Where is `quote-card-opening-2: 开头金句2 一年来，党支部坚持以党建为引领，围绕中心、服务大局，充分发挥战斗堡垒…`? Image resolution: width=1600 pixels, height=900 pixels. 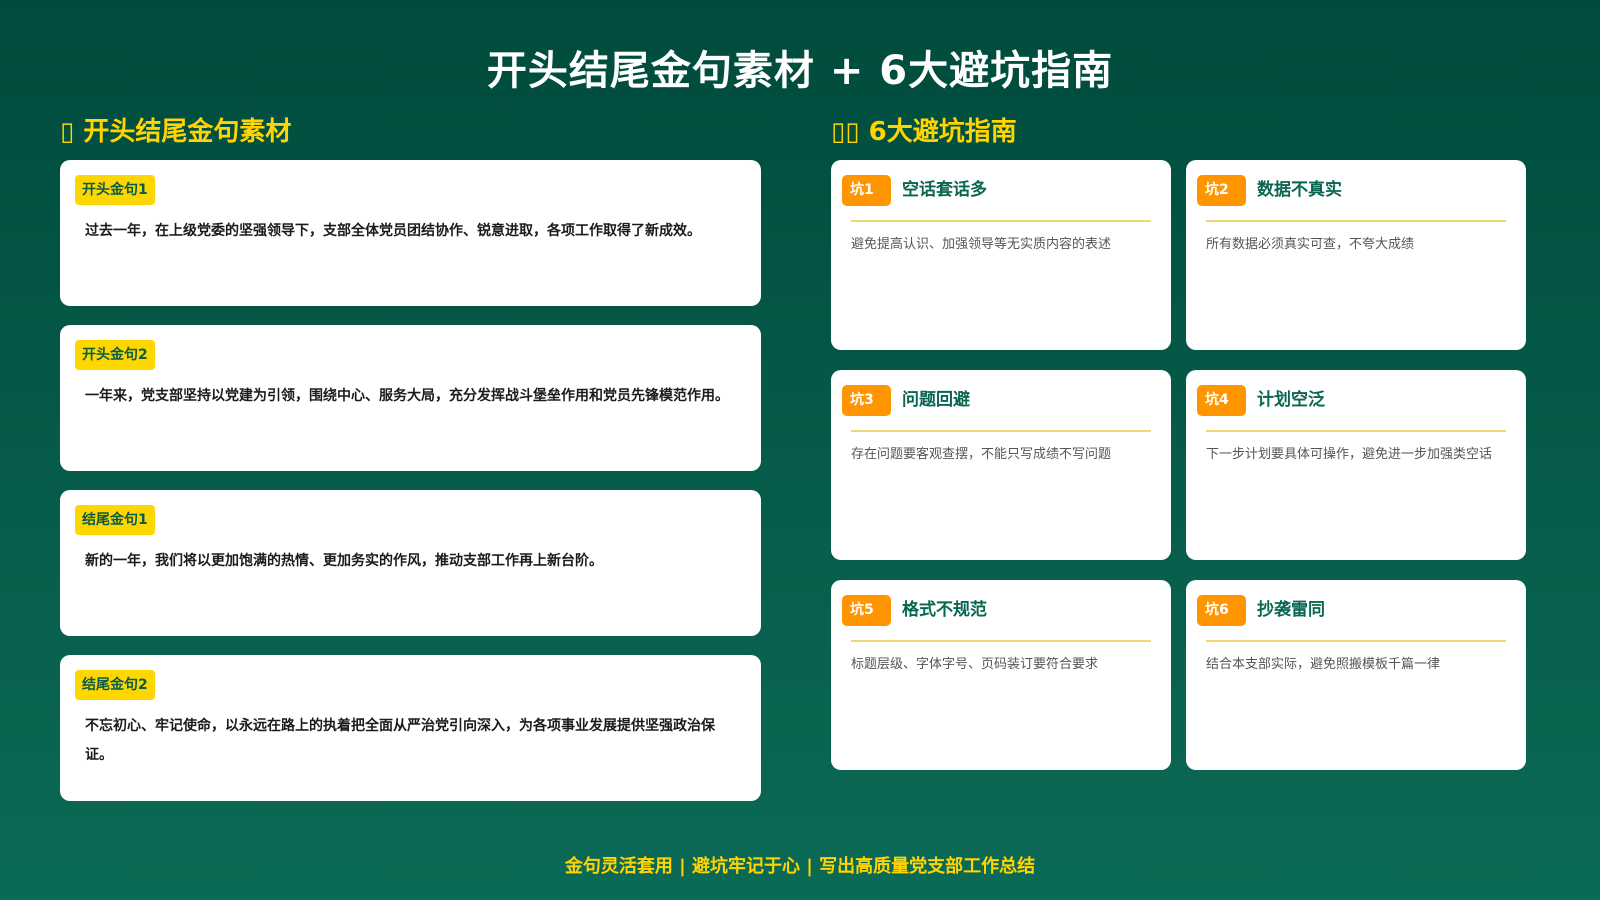
quote-card-opening-2: 开头金句2 一年来，党支部坚持以党建为引领，围绕中心、服务大局，充分发挥战斗堡垒… is located at coordinates (410, 398).